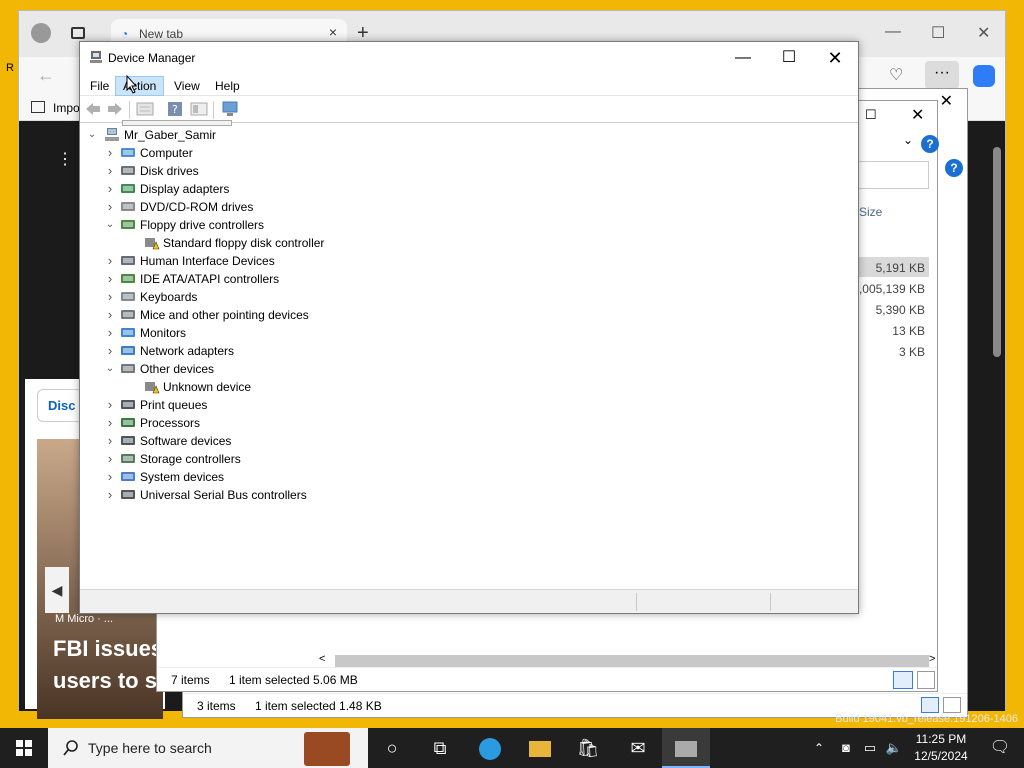 The width and height of the screenshot is (1024, 768). What do you see at coordinates (202, 225) in the screenshot?
I see `device-label: Floppy drive controllers` at bounding box center [202, 225].